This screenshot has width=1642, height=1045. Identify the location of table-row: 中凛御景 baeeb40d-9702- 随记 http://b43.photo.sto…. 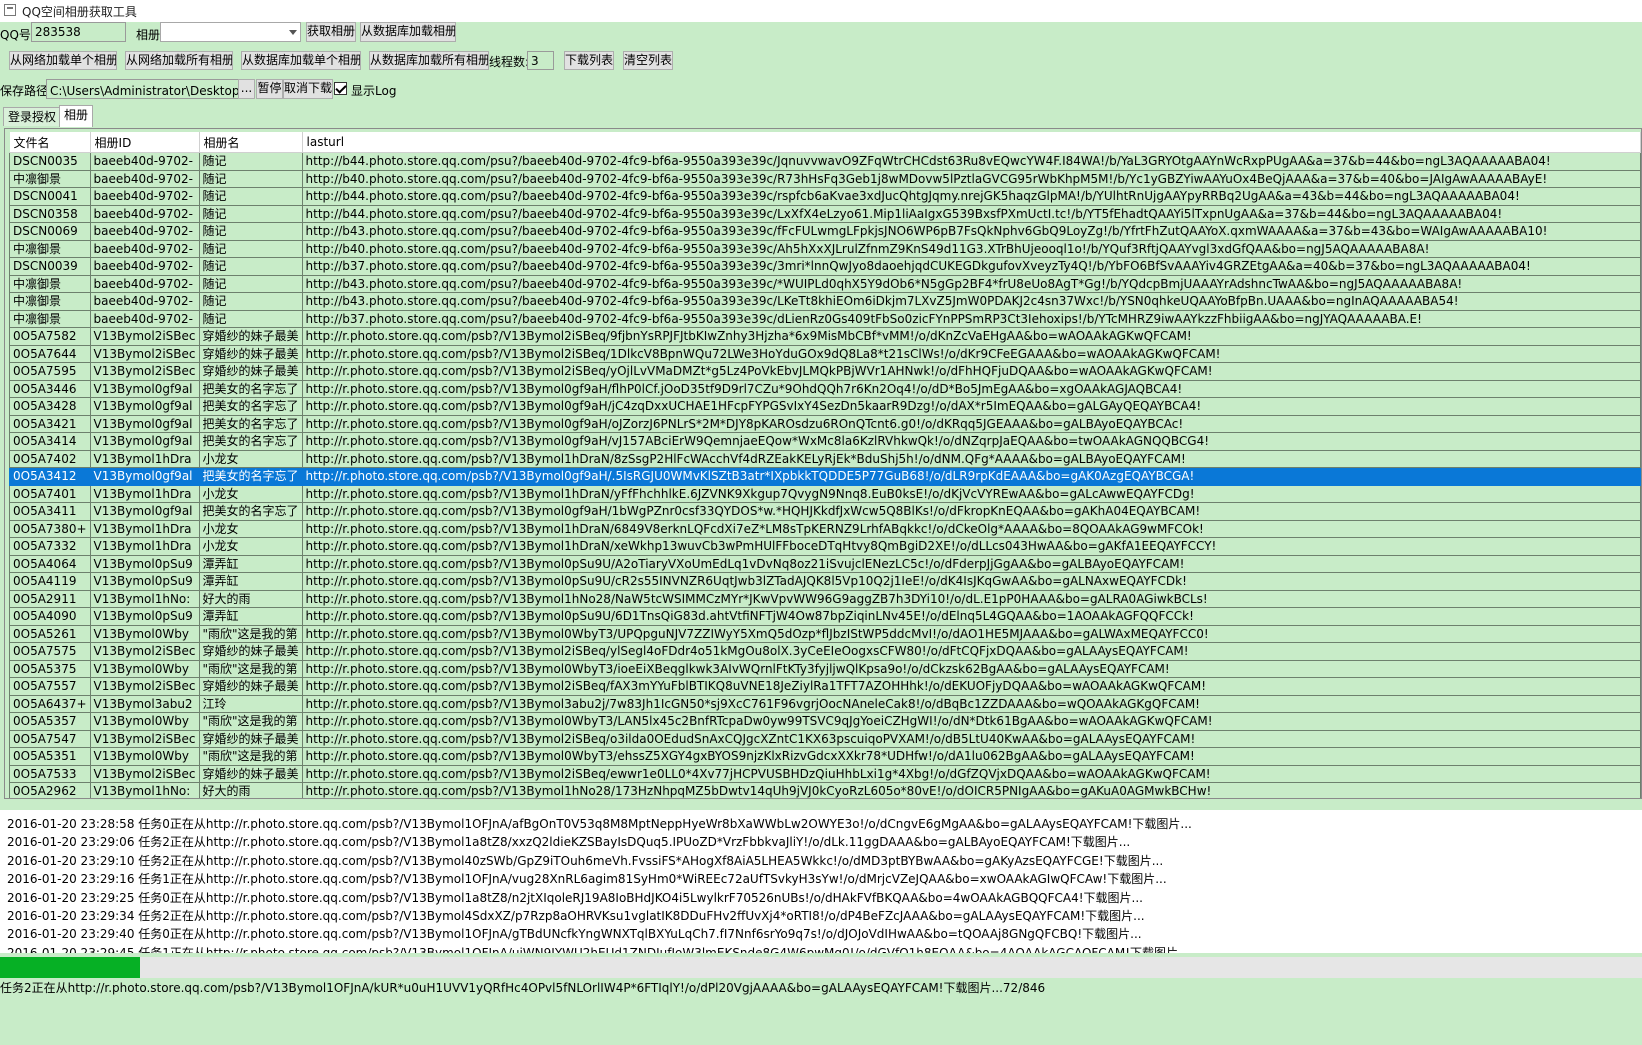
(825, 283).